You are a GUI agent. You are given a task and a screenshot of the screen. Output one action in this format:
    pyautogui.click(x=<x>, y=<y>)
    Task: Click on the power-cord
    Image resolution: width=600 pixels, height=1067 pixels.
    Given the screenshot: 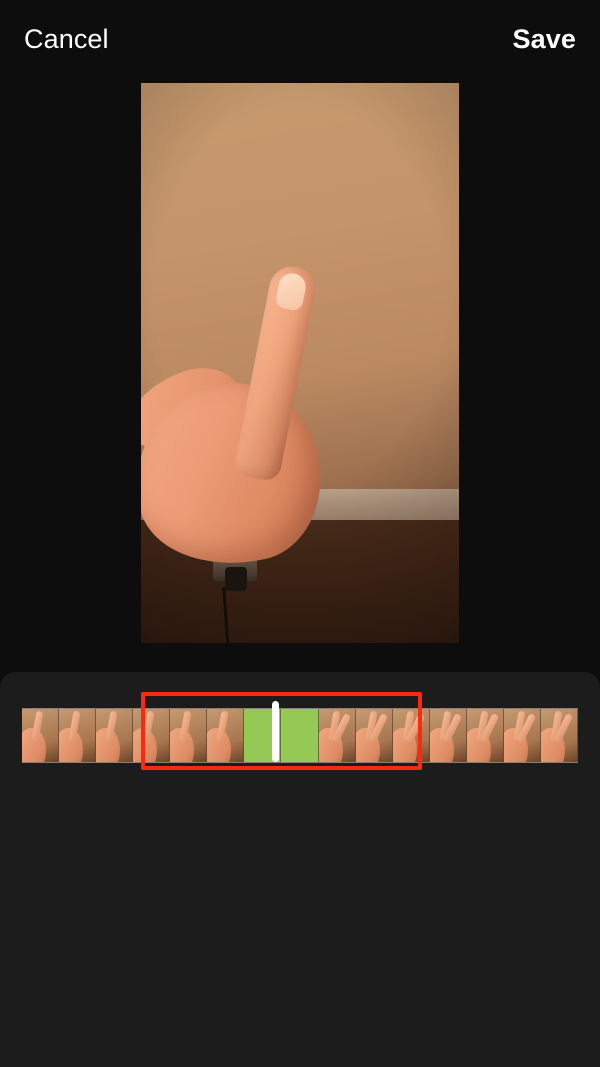 What is the action you would take?
    pyautogui.click(x=228, y=615)
    